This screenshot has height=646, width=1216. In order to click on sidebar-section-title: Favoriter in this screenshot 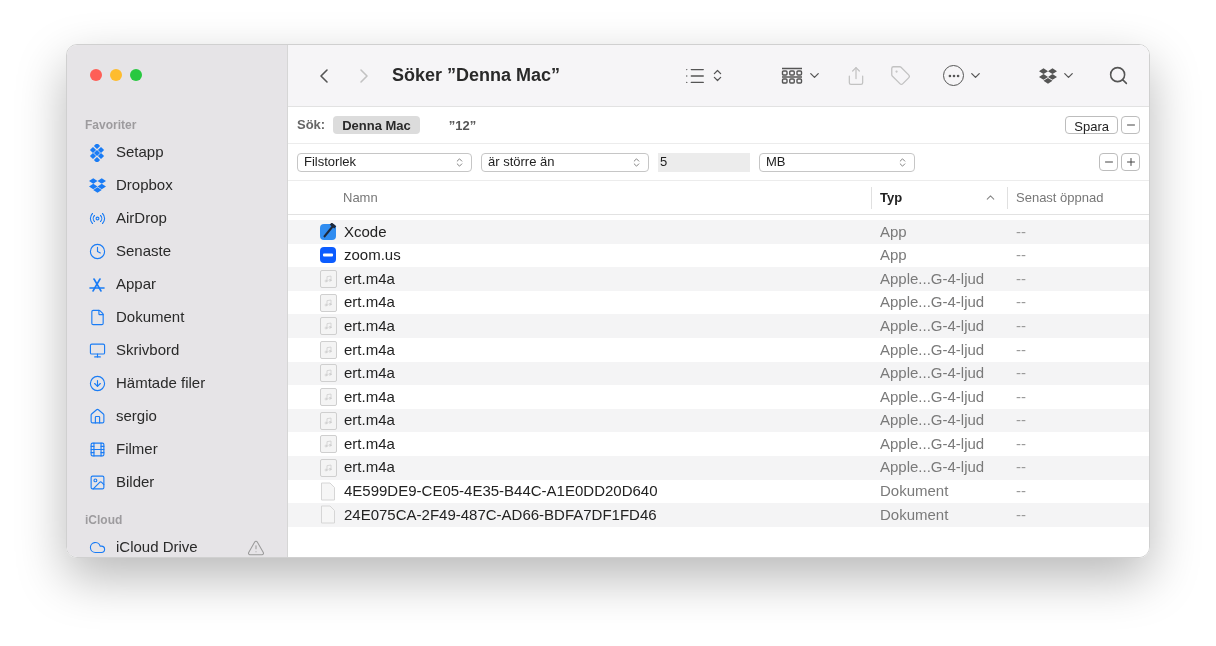, I will do `click(111, 125)`.